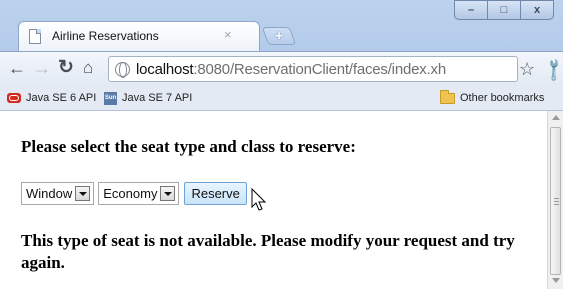 Image resolution: width=563 pixels, height=289 pixels. I want to click on reload-icon: ↻, so click(66, 68).